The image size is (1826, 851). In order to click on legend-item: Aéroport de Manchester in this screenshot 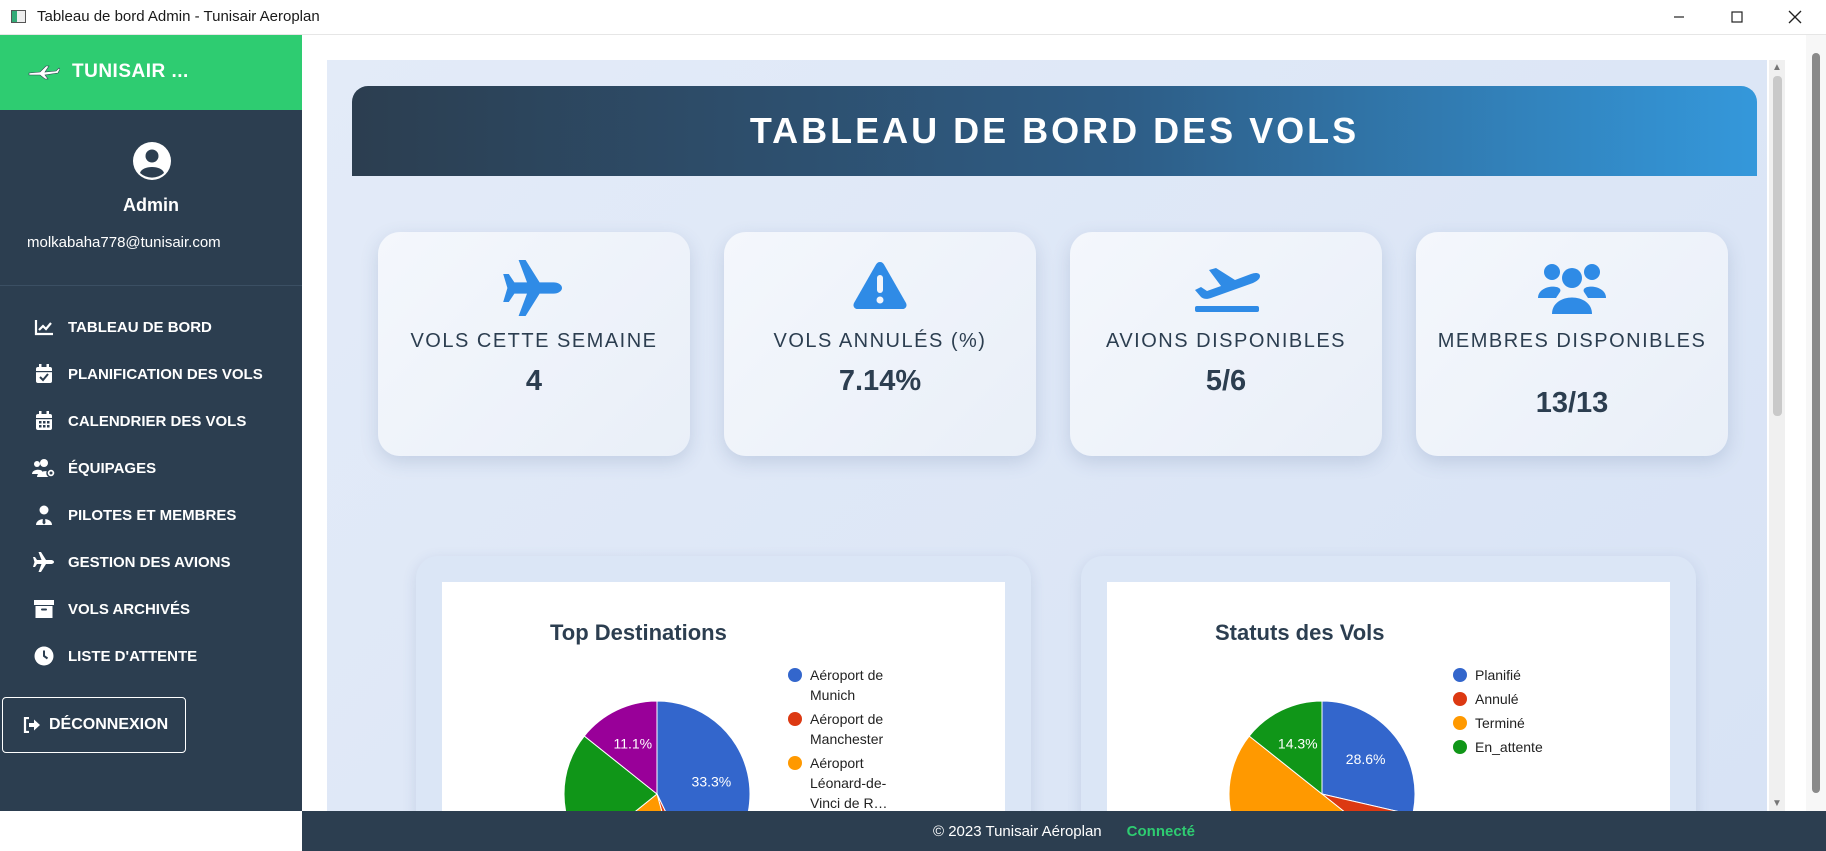, I will do `click(888, 729)`.